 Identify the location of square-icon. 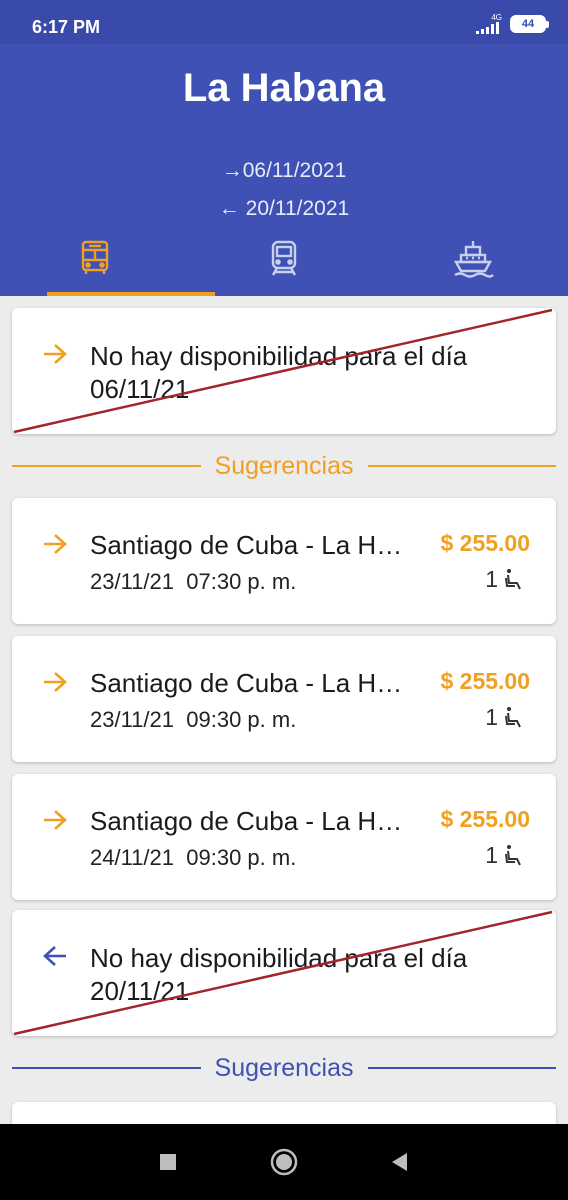
(168, 1162).